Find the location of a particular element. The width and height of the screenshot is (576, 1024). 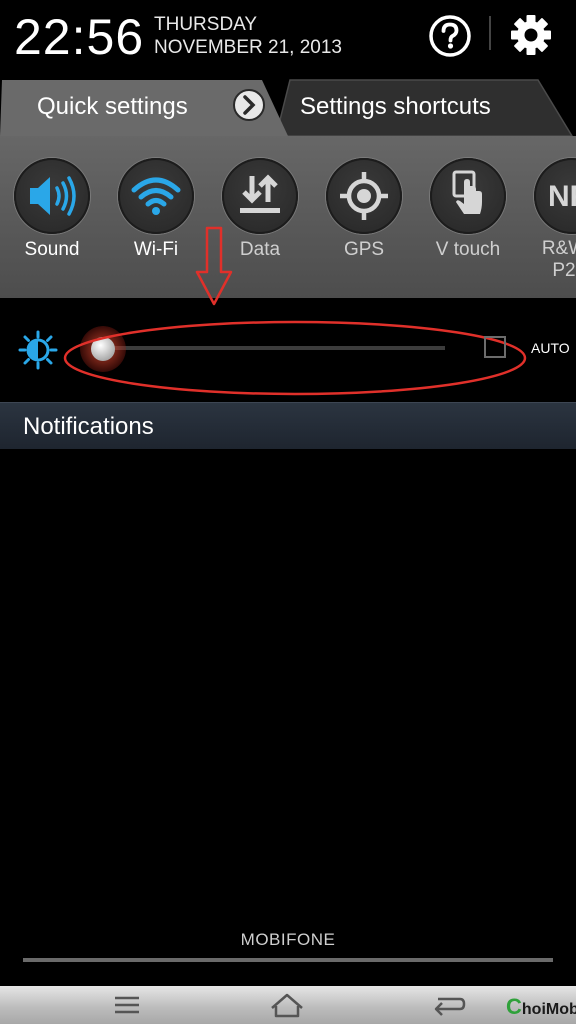

clock: 22:56 is located at coordinates (79, 37).